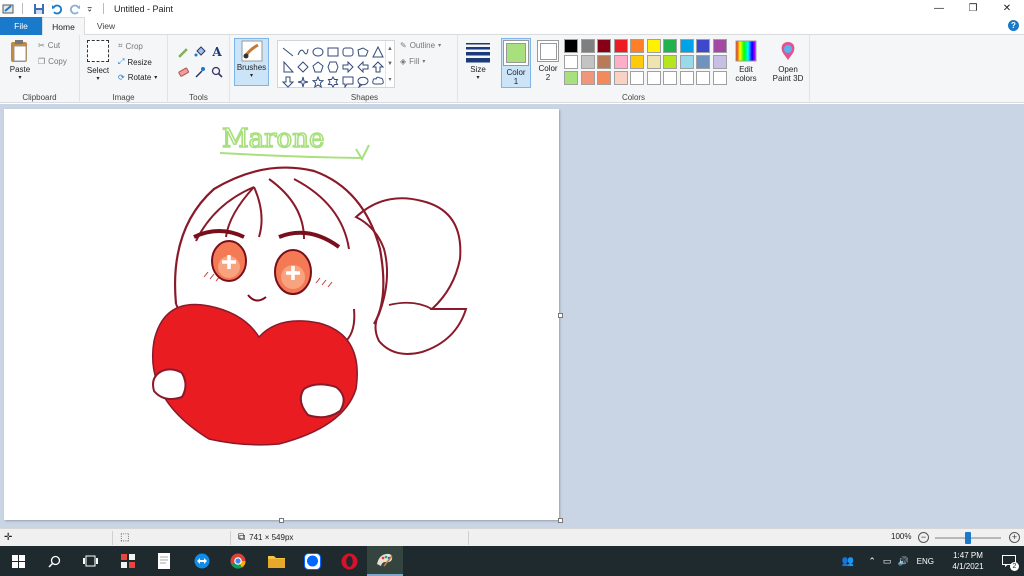  Describe the element at coordinates (872, 561) in the screenshot. I see `show-hidden-icons-icon: ⌃` at that location.